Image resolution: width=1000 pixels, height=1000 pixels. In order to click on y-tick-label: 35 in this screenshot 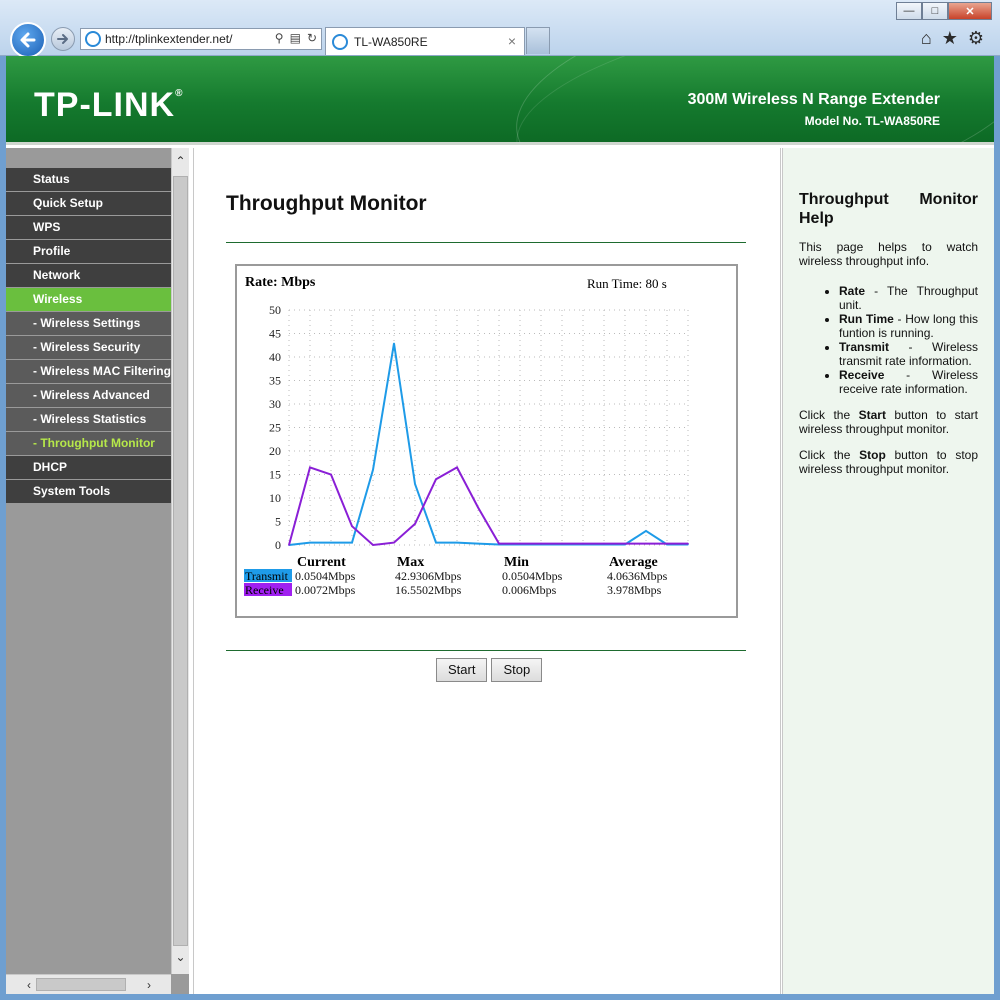, I will do `click(275, 381)`.